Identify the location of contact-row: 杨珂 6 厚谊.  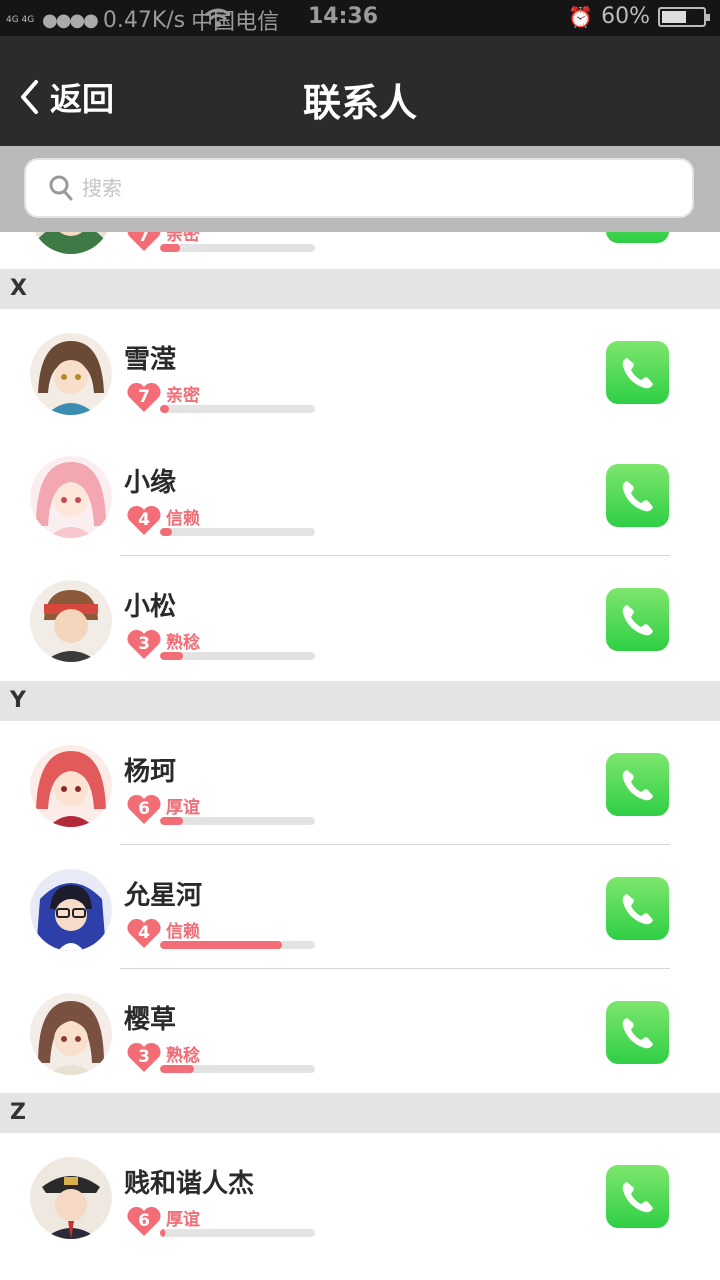
(360, 783).